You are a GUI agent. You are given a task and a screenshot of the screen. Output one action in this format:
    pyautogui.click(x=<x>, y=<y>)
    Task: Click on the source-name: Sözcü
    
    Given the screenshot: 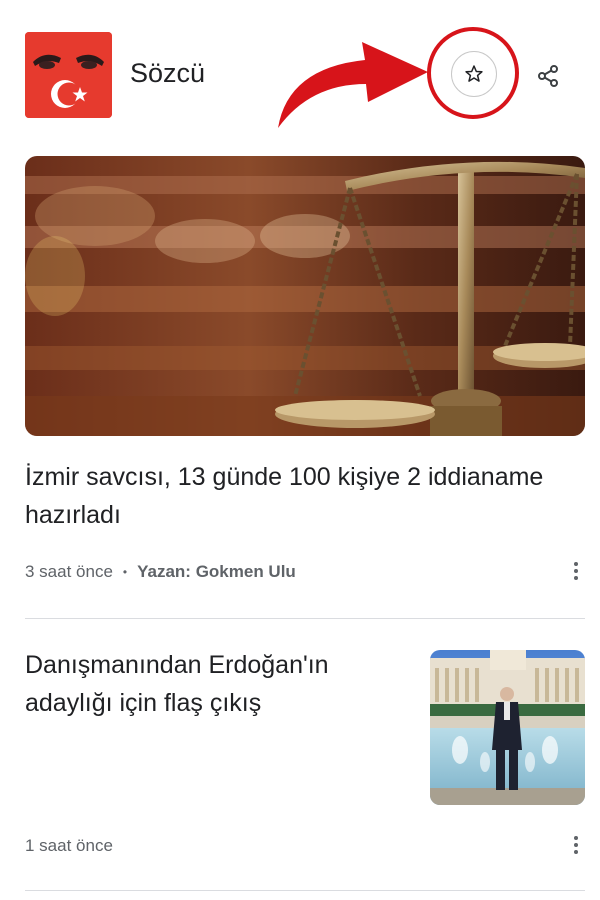 What is the action you would take?
    pyautogui.click(x=167, y=73)
    